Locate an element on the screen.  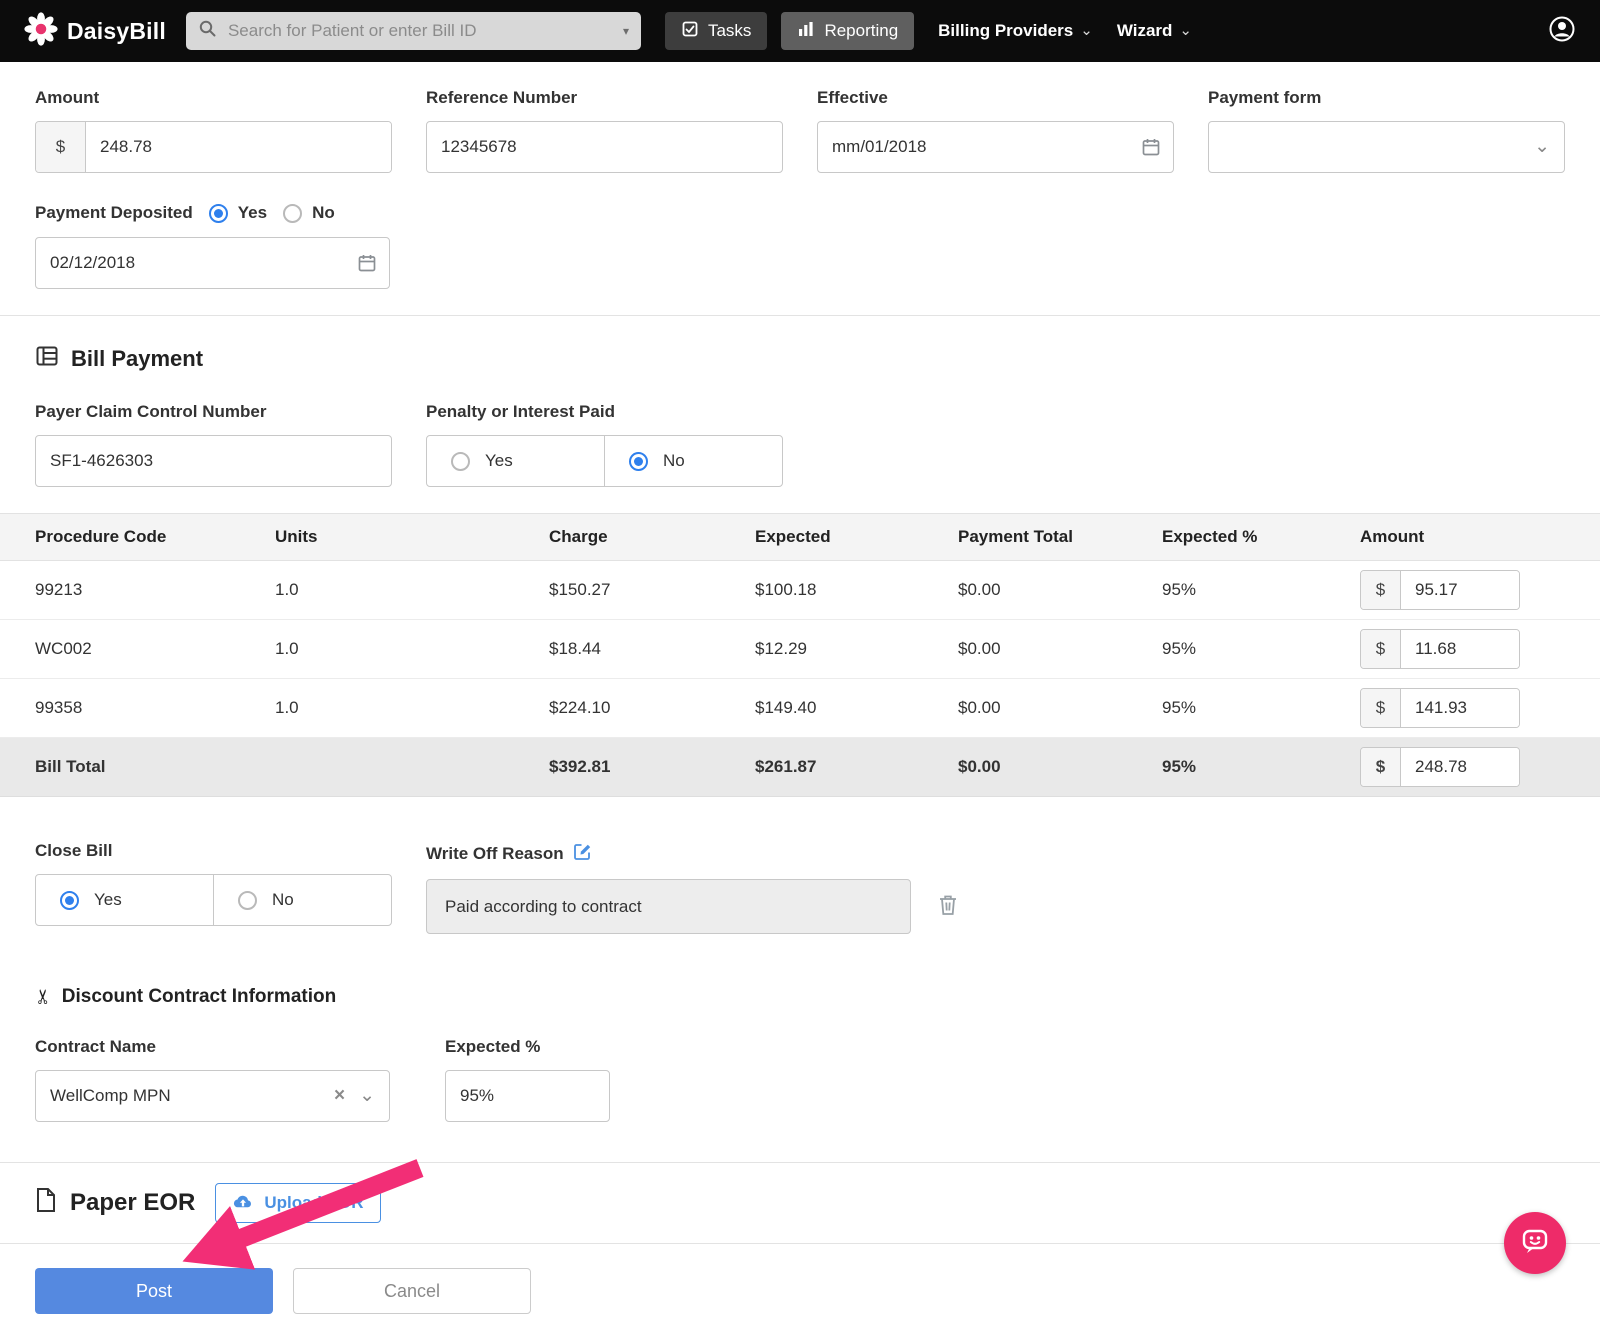
penalty-label: Penalty or Interest Paid is located at coordinates (604, 412).